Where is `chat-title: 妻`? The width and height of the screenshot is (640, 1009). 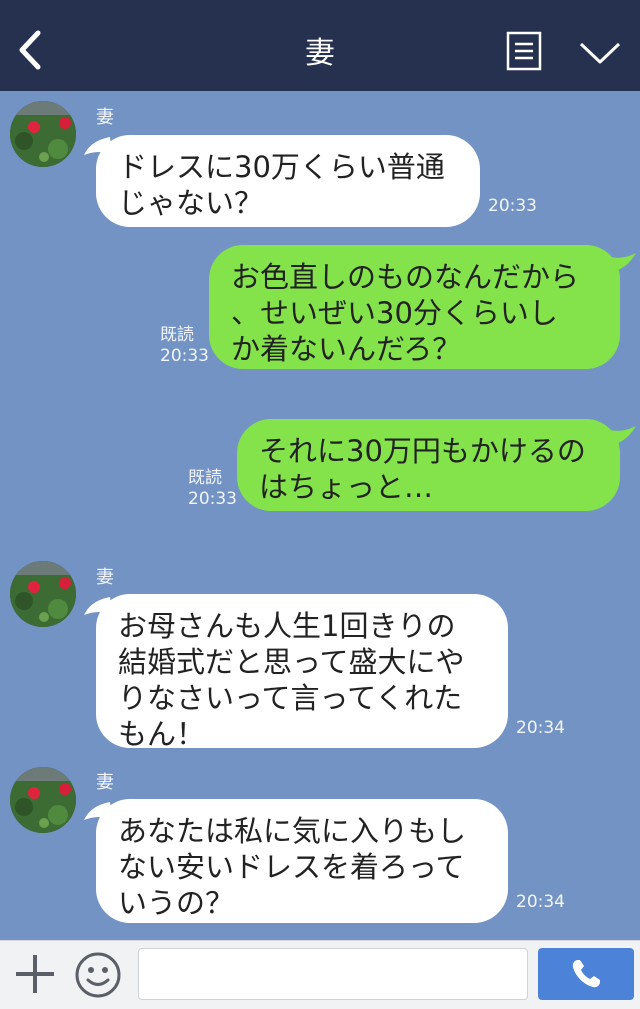 chat-title: 妻 is located at coordinates (320, 53).